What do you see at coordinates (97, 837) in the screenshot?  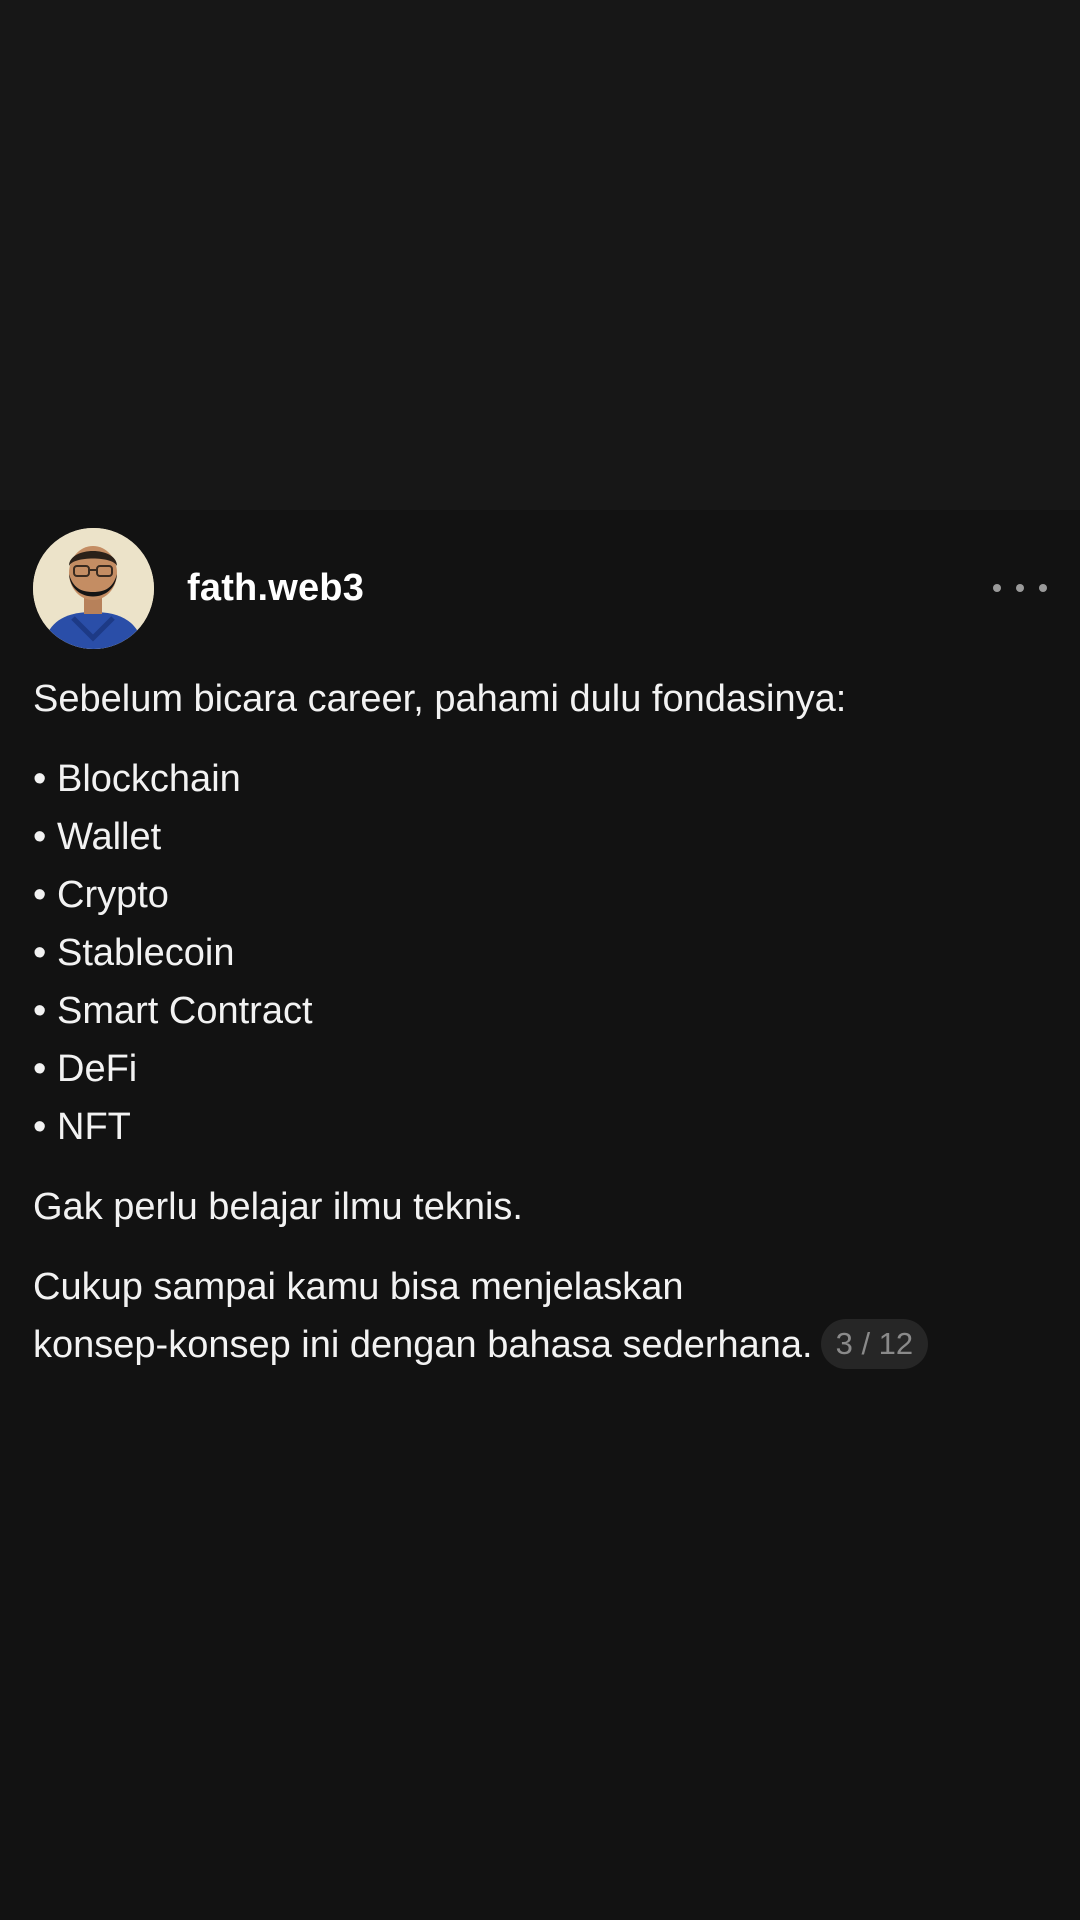 I see `list-item: • Wallet` at bounding box center [97, 837].